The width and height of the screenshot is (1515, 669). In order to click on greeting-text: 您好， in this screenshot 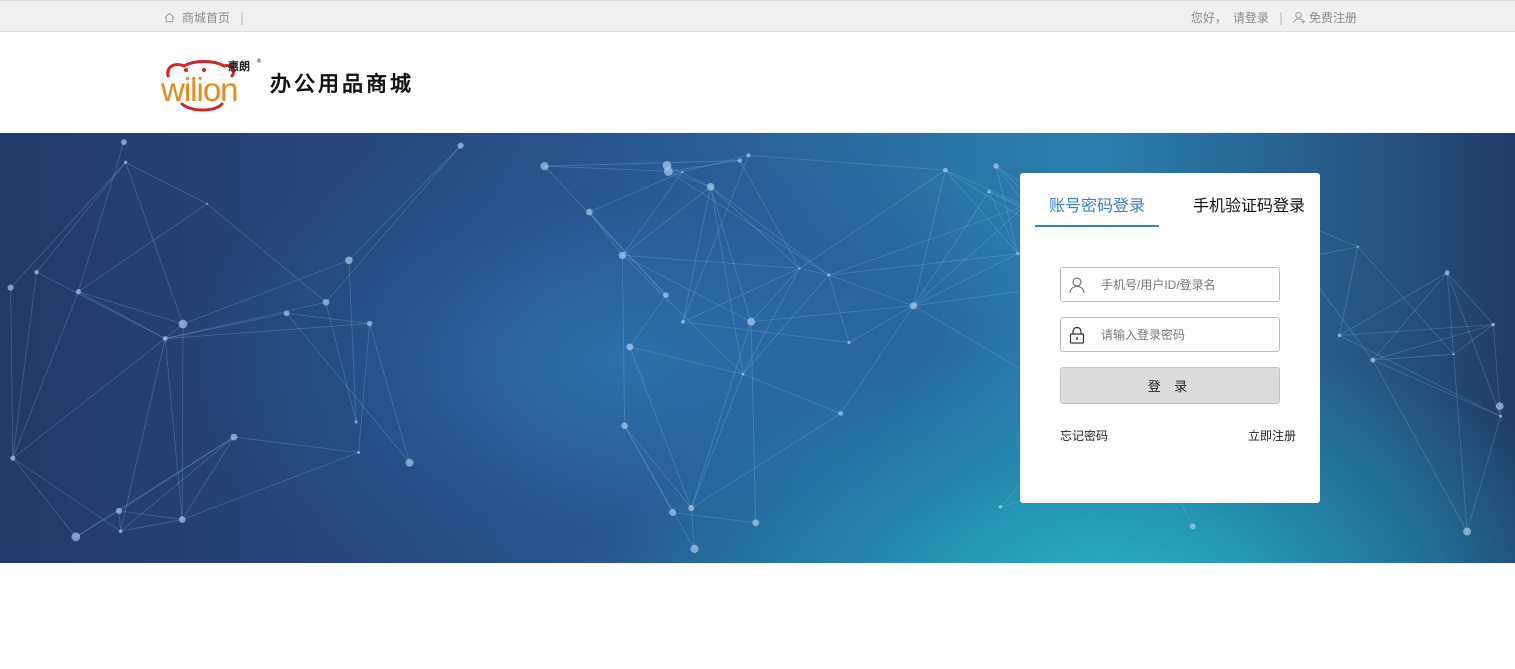, I will do `click(1208, 18)`.